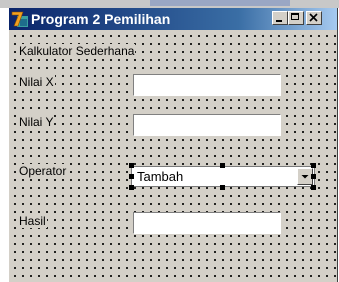 This screenshot has height=282, width=339. What do you see at coordinates (223, 176) in the screenshot?
I see `operator-combobox: Tambah` at bounding box center [223, 176].